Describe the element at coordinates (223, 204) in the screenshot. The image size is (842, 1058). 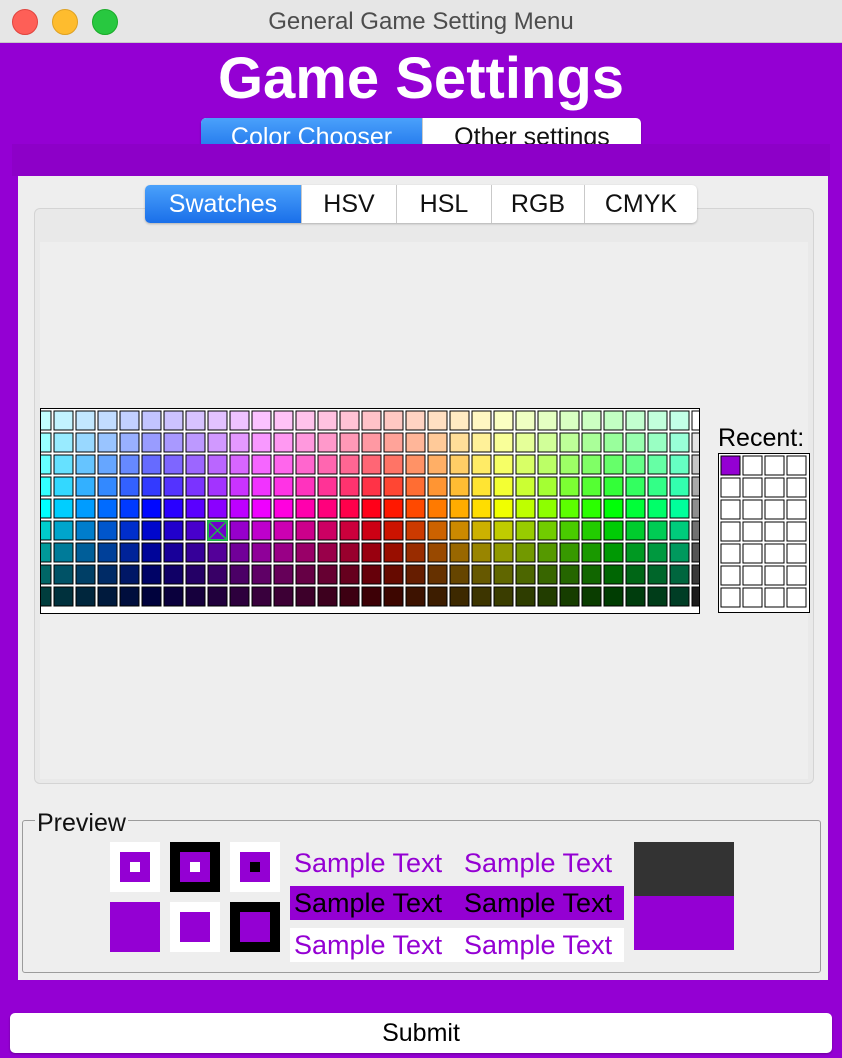
I see `tab-swatches: Swatches` at that location.